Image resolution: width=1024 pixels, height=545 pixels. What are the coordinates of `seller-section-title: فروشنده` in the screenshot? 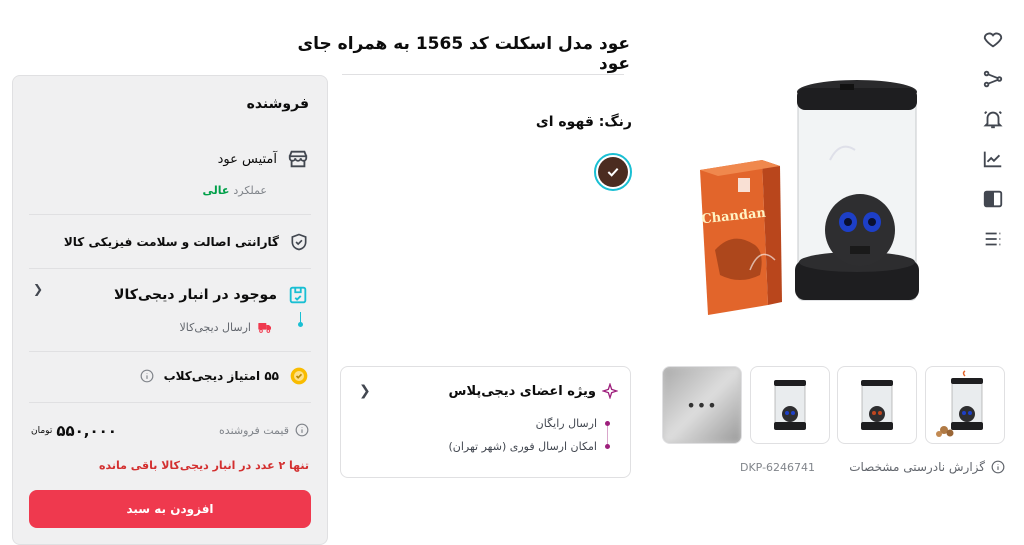 It's located at (277, 104).